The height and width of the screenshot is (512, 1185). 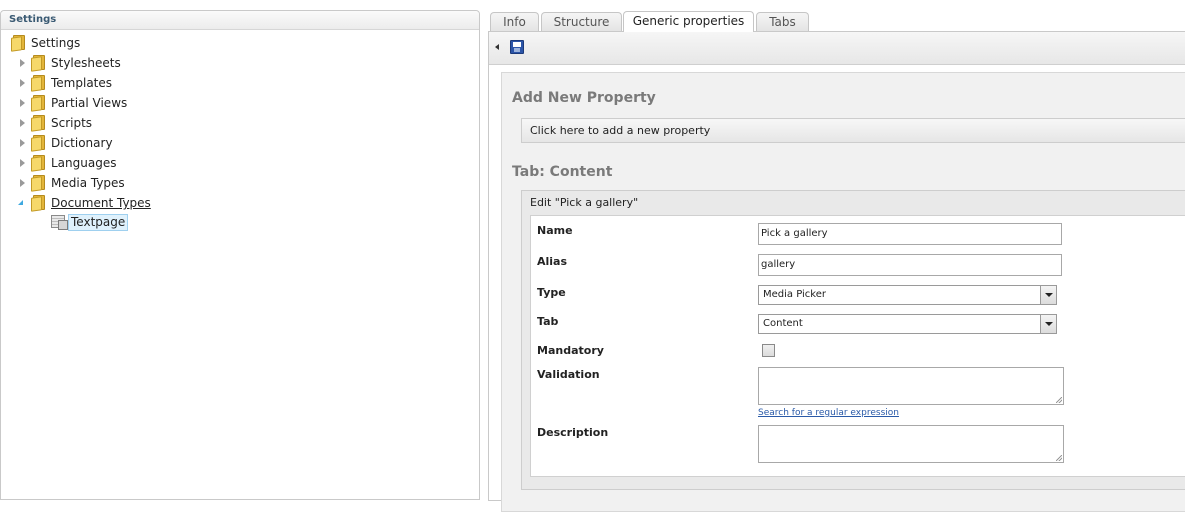 I want to click on edit-property-title: Edit "Pick a gallery", so click(x=584, y=202).